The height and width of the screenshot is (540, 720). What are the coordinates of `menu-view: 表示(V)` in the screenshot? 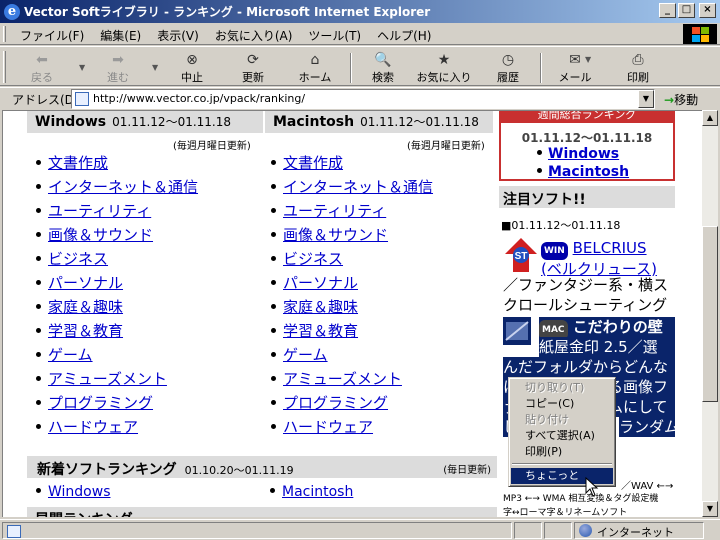 It's located at (178, 34).